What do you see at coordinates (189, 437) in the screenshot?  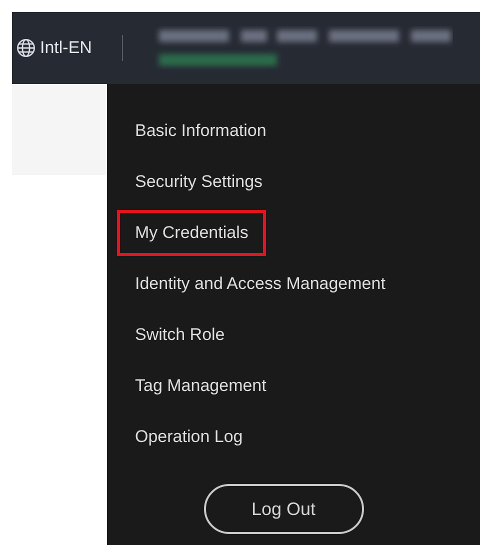 I see `menu-item: Operation Log` at bounding box center [189, 437].